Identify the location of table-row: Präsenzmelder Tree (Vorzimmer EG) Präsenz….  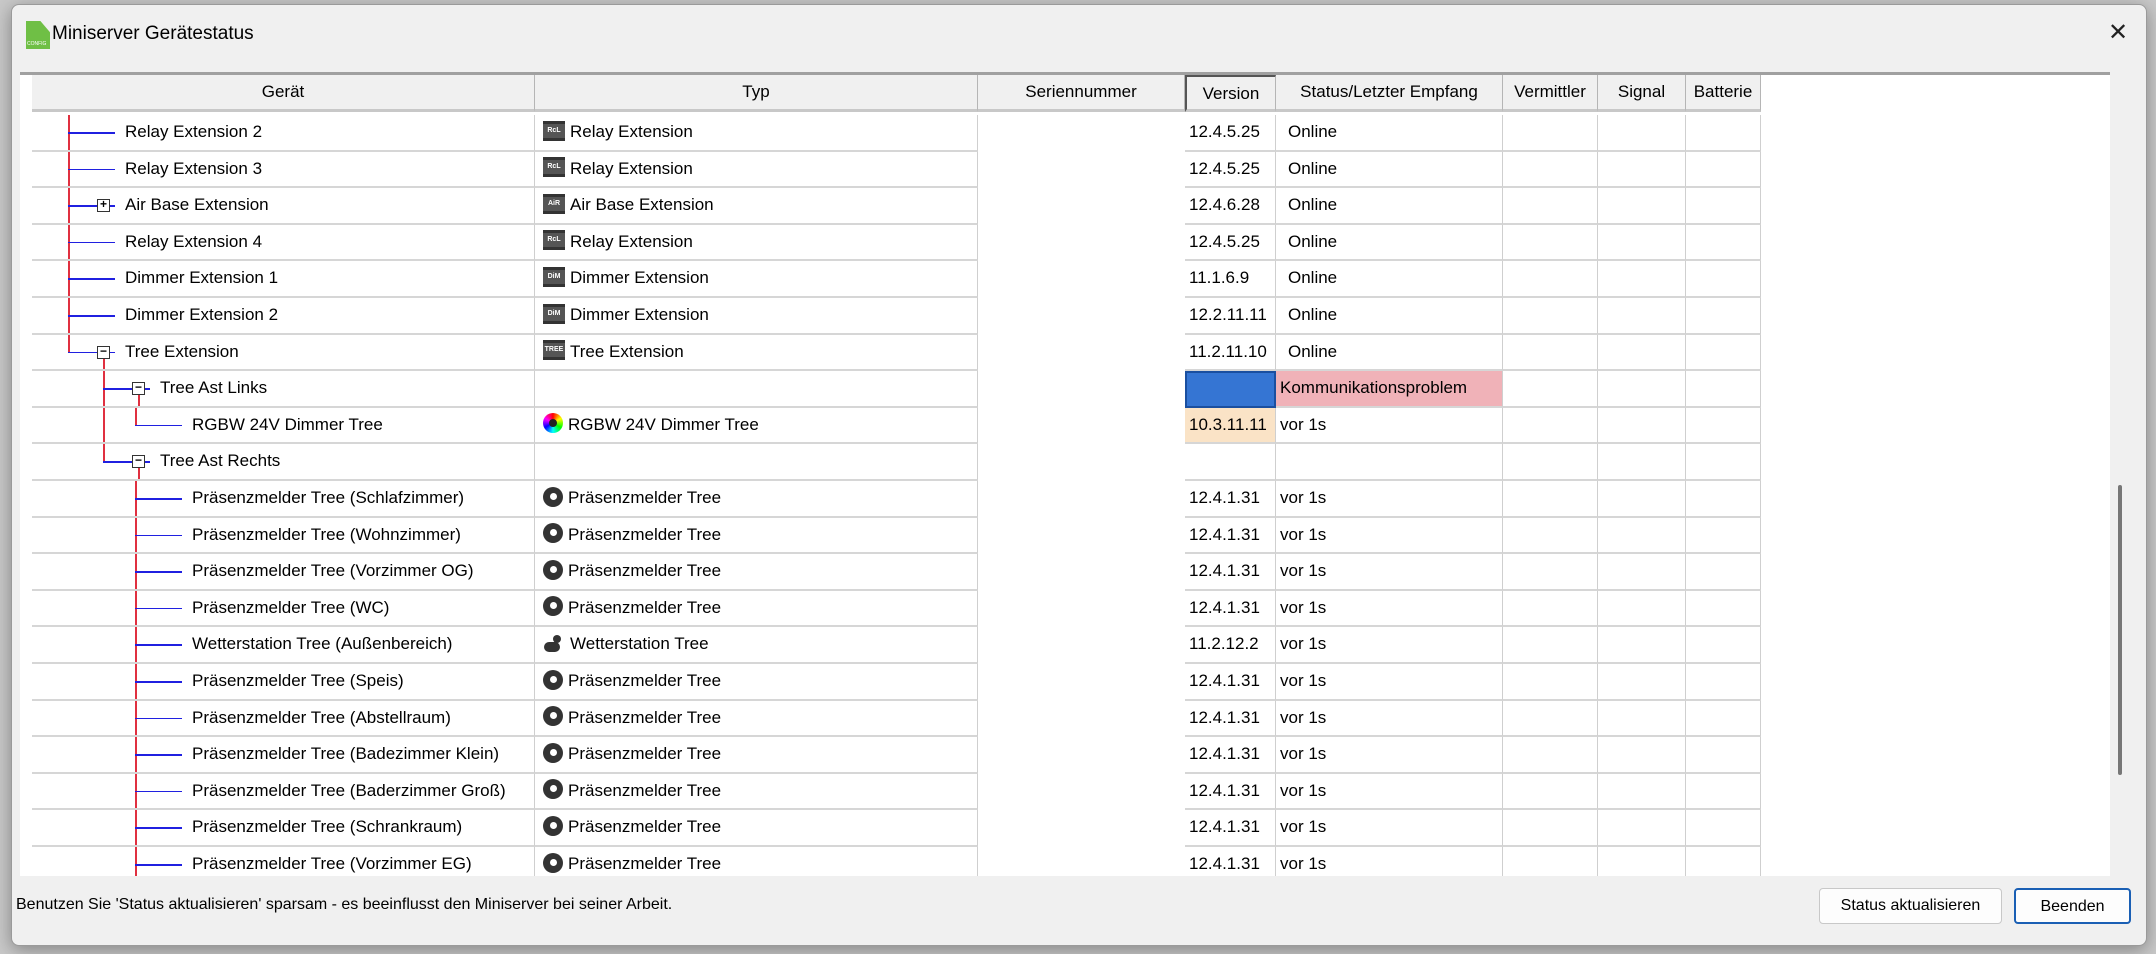
(891, 861).